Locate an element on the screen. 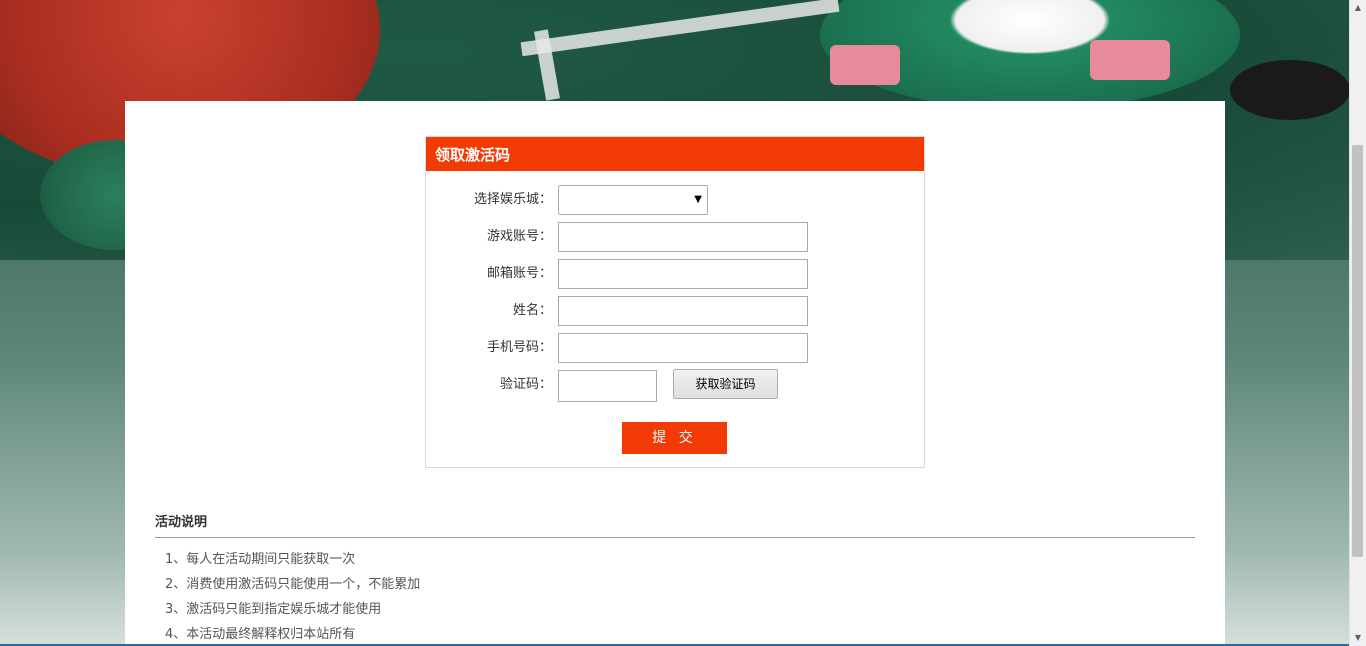  verification-code-input is located at coordinates (607, 386).